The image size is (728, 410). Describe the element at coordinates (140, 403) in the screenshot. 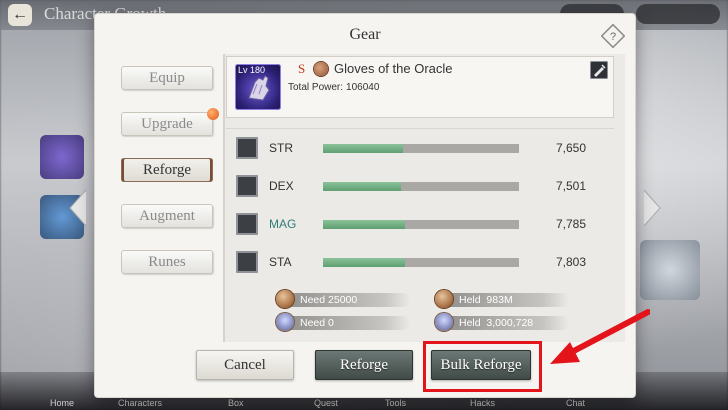

I see `bottom-tab: Characters` at that location.